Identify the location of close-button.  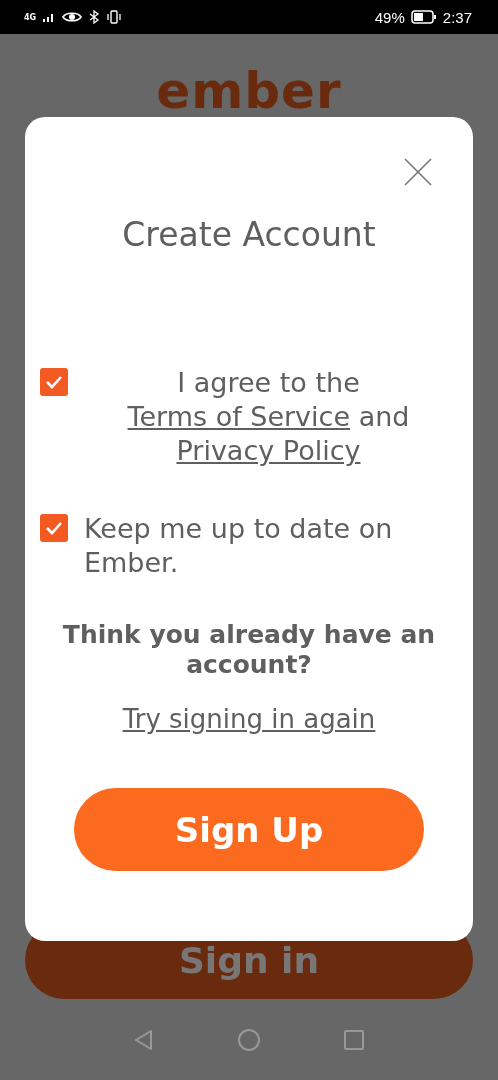
(418, 172).